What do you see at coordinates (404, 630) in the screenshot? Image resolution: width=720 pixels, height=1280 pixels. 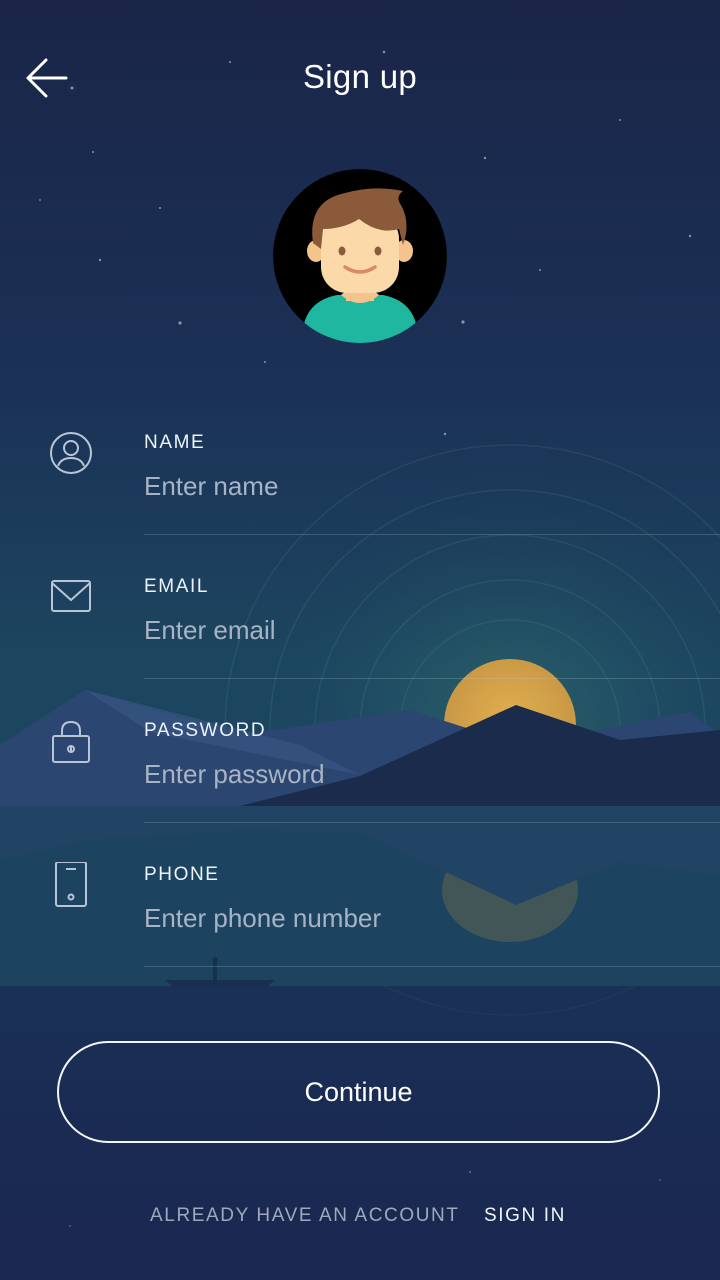 I see `email-input` at bounding box center [404, 630].